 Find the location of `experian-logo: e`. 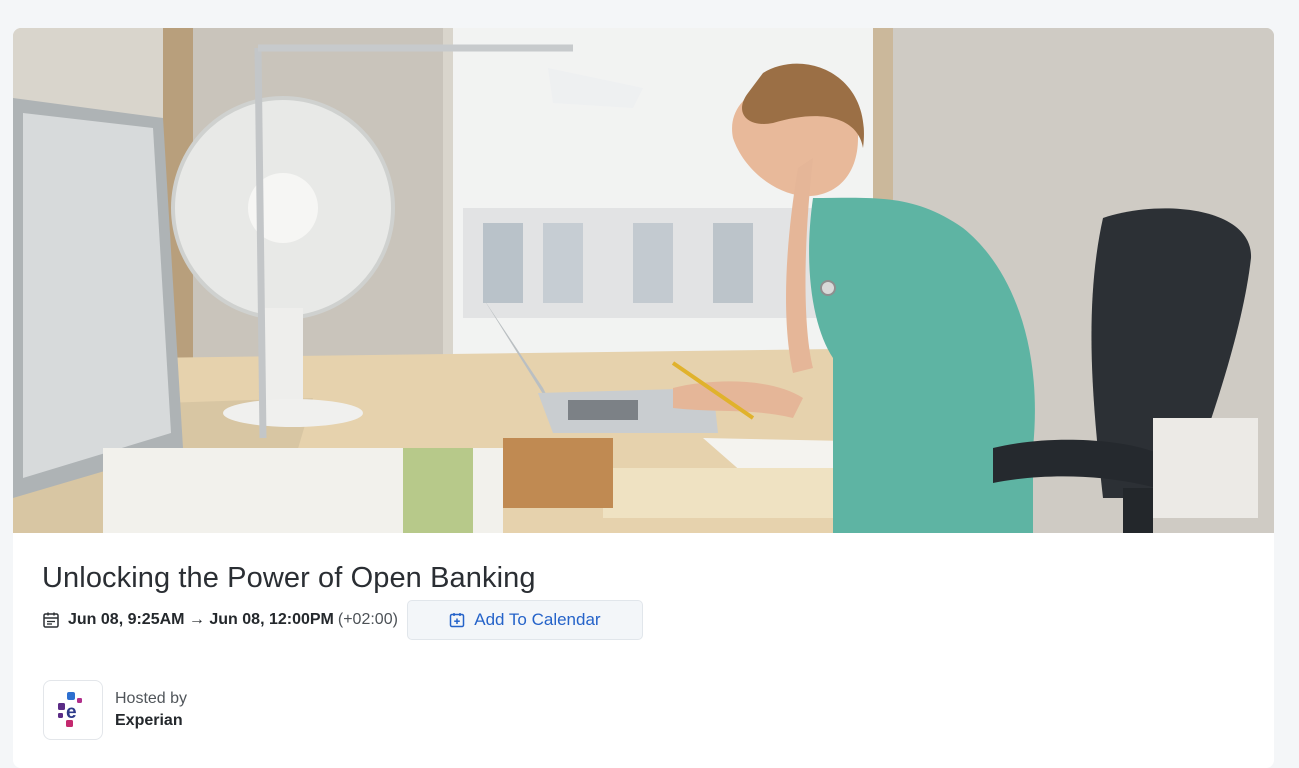

experian-logo: e is located at coordinates (70, 709).